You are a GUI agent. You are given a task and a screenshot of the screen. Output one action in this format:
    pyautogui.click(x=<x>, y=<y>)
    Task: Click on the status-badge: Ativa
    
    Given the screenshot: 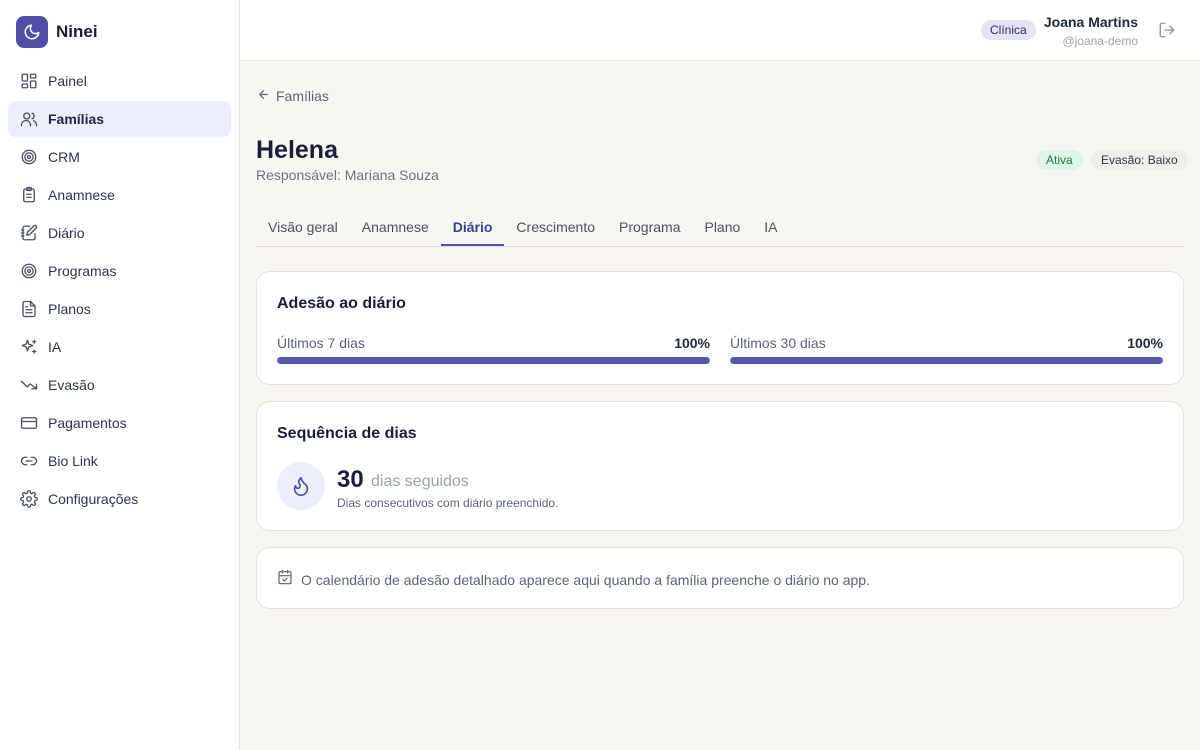 What is the action you would take?
    pyautogui.click(x=1059, y=160)
    